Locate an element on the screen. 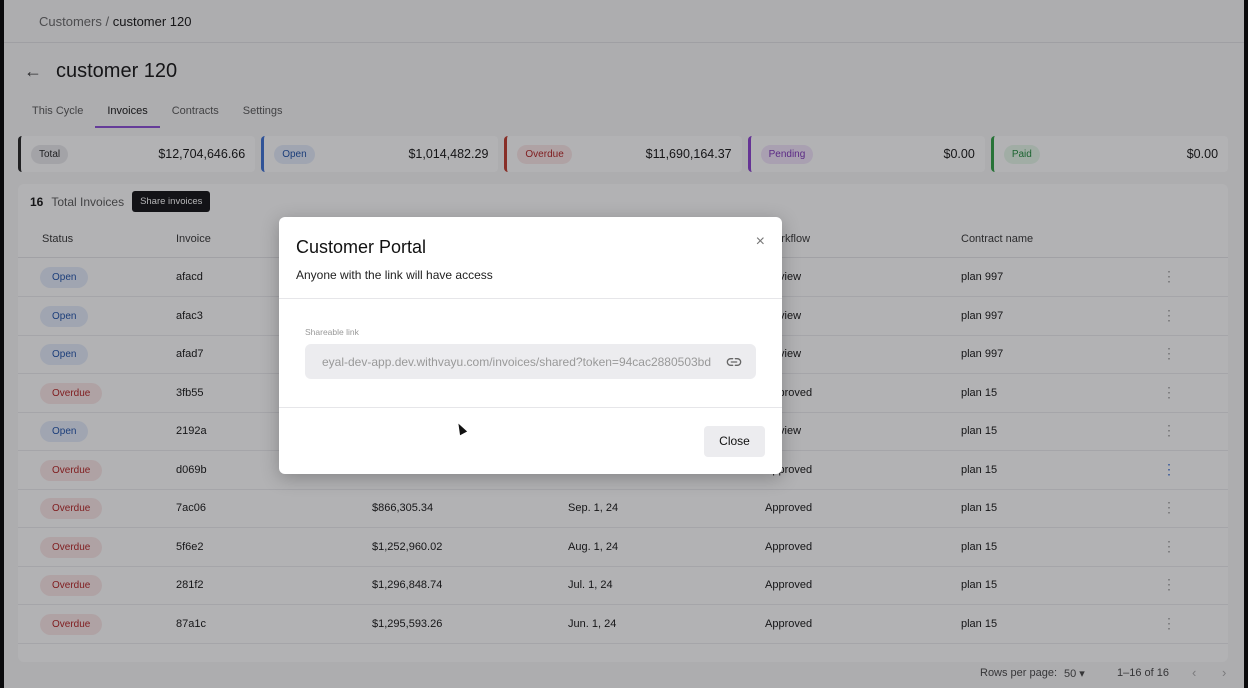 The image size is (1248, 688). shareable-link-label: Shareable link is located at coordinates (332, 332).